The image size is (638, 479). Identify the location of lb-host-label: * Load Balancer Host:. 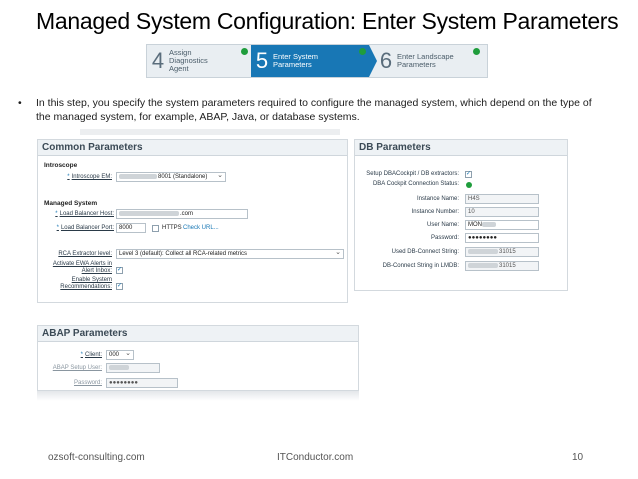
(84, 214).